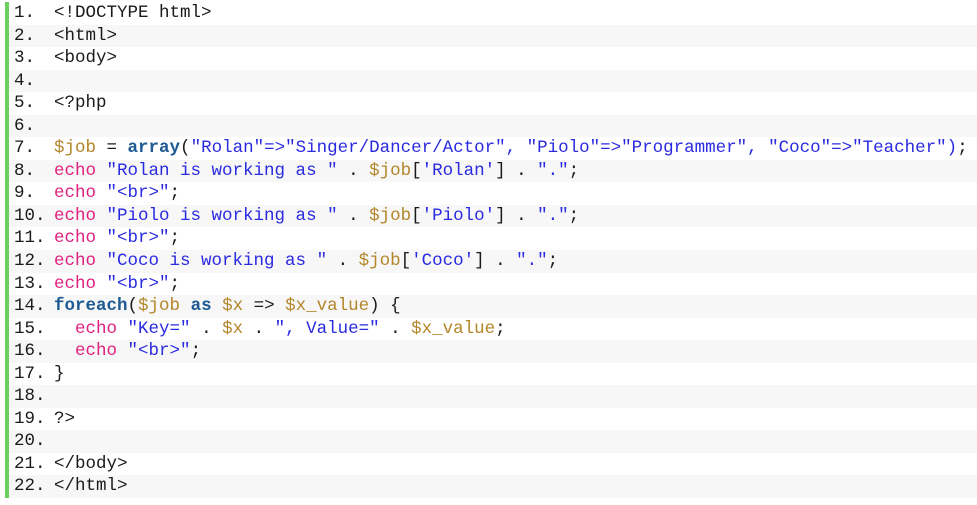  What do you see at coordinates (25, 80) in the screenshot?
I see `line-number: 4.` at bounding box center [25, 80].